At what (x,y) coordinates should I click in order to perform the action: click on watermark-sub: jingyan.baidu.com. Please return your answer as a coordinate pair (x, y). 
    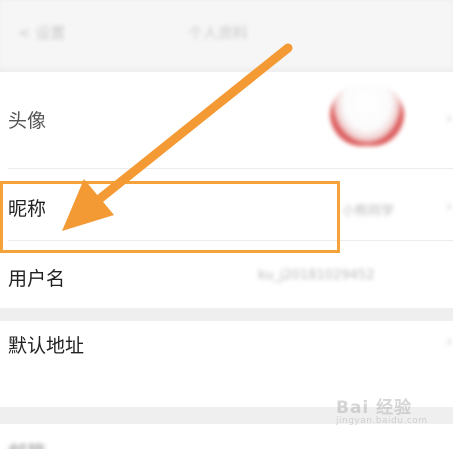
    Looking at the image, I should click on (382, 421).